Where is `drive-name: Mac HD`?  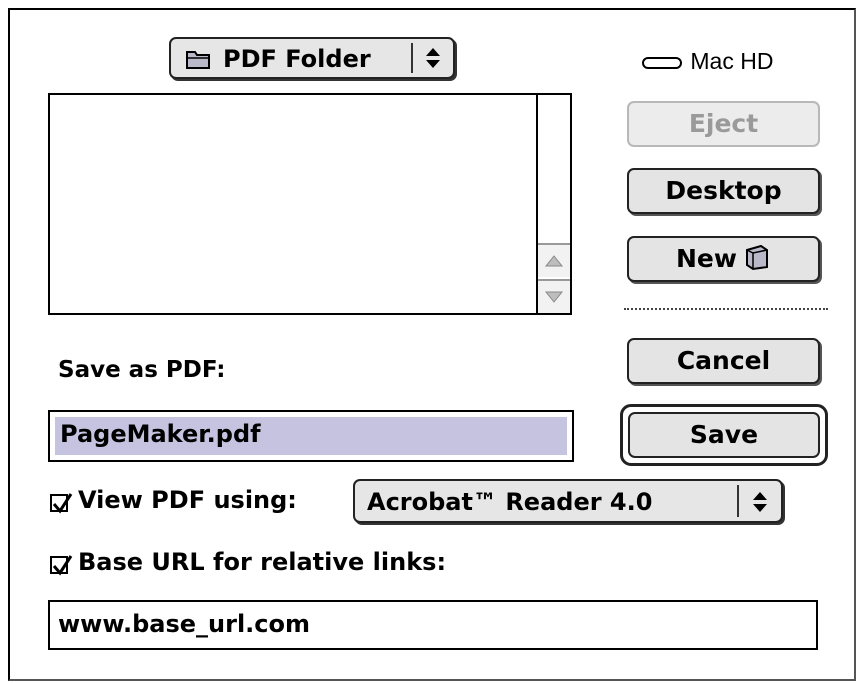 drive-name: Mac HD is located at coordinates (732, 61).